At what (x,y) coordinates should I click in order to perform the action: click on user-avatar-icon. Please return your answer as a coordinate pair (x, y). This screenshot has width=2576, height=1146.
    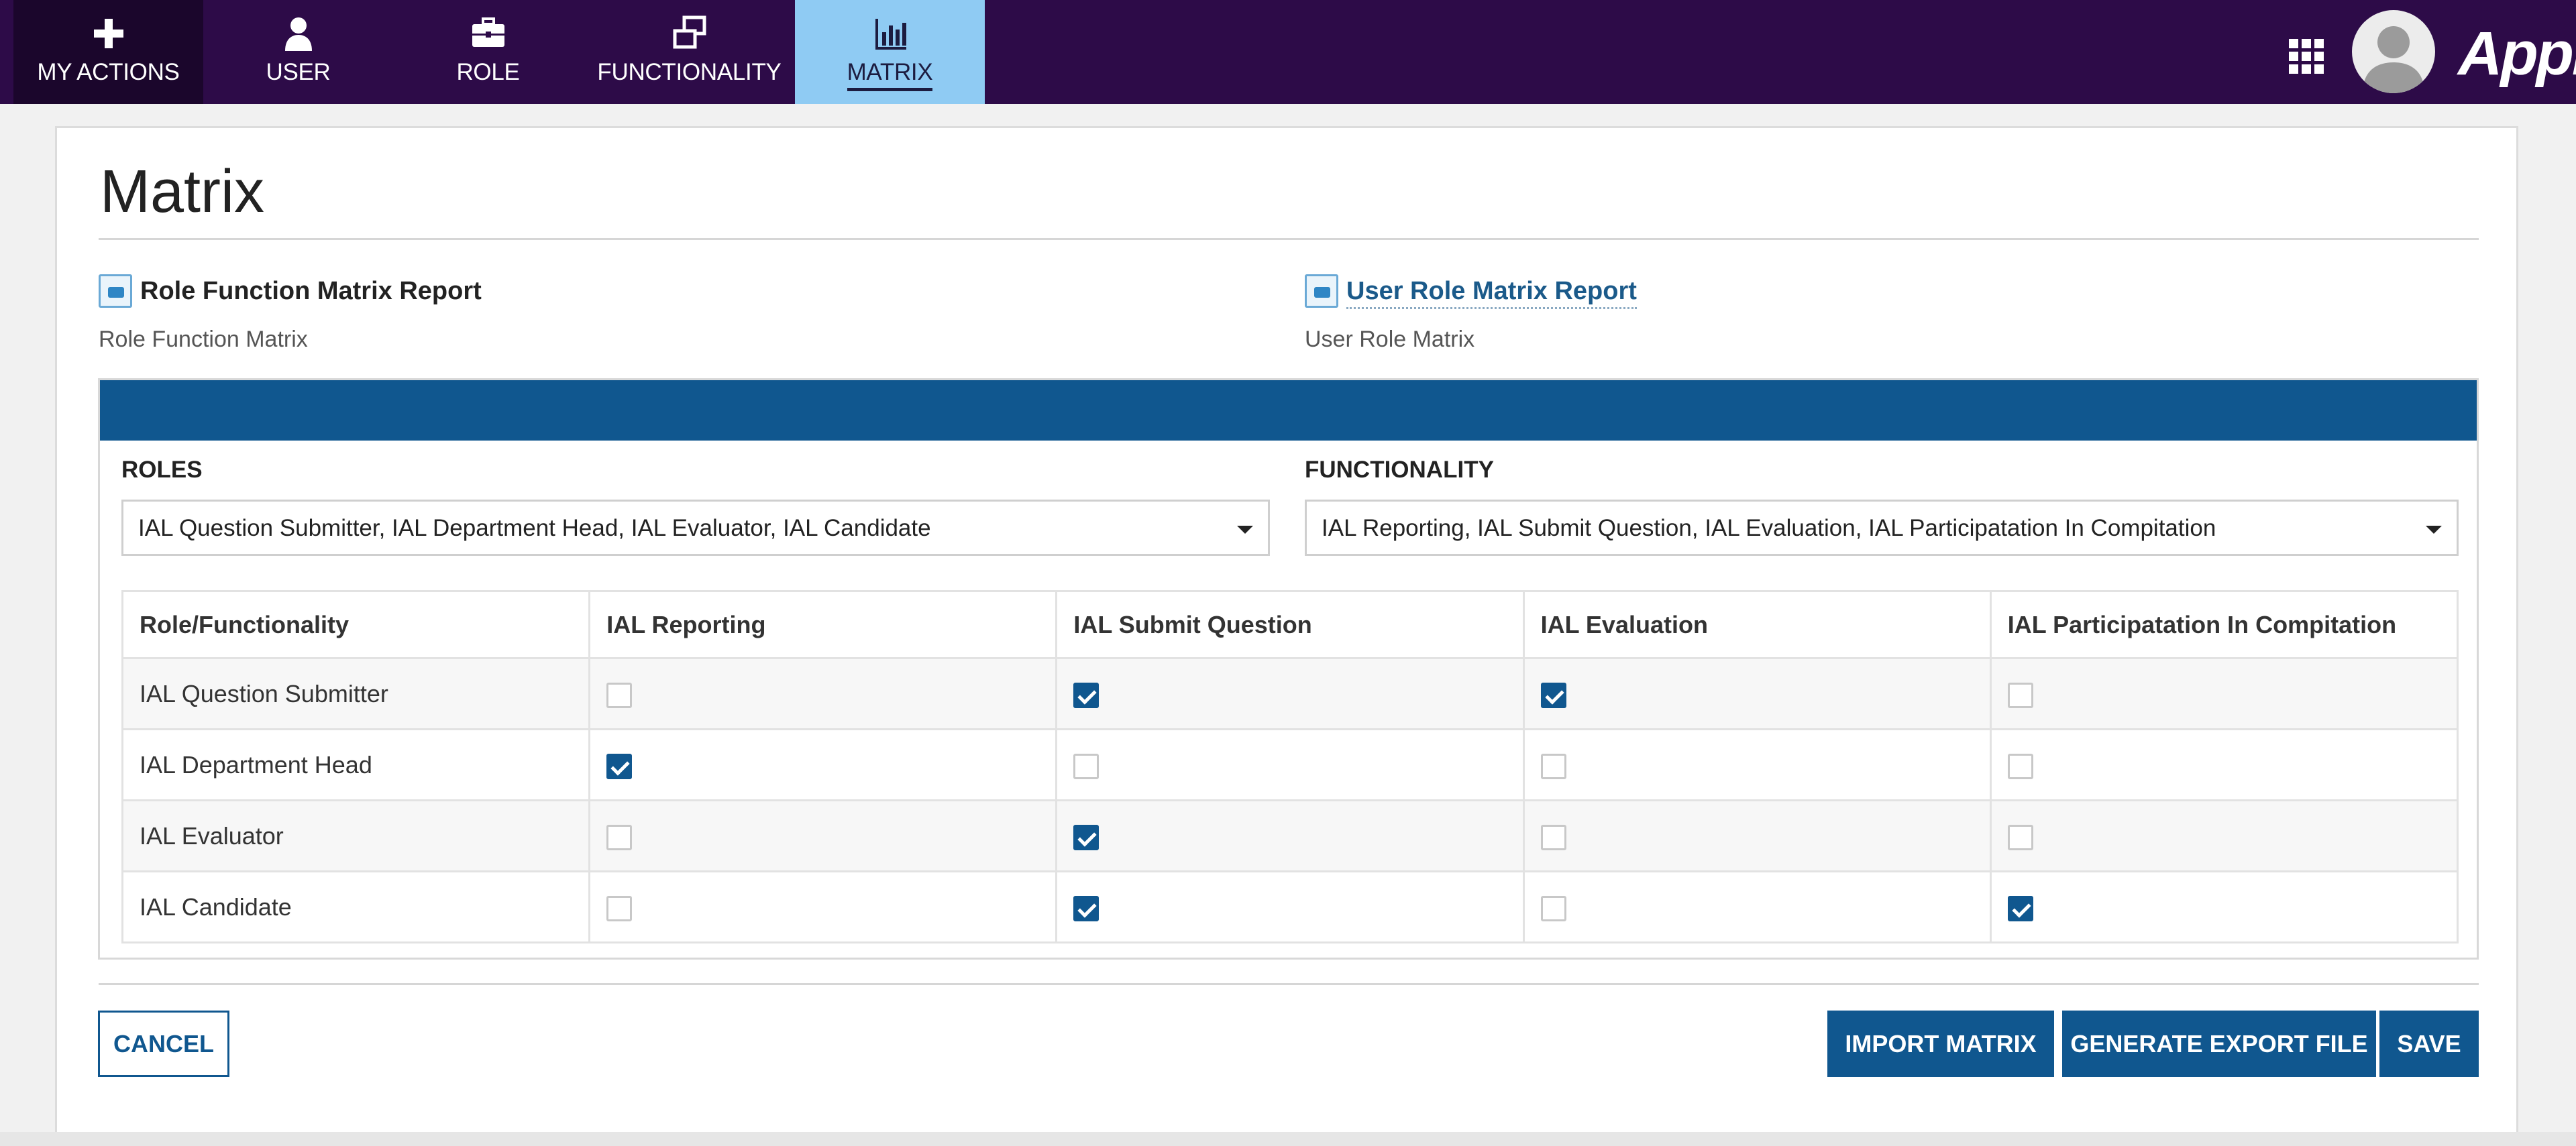
    Looking at the image, I should click on (2393, 60).